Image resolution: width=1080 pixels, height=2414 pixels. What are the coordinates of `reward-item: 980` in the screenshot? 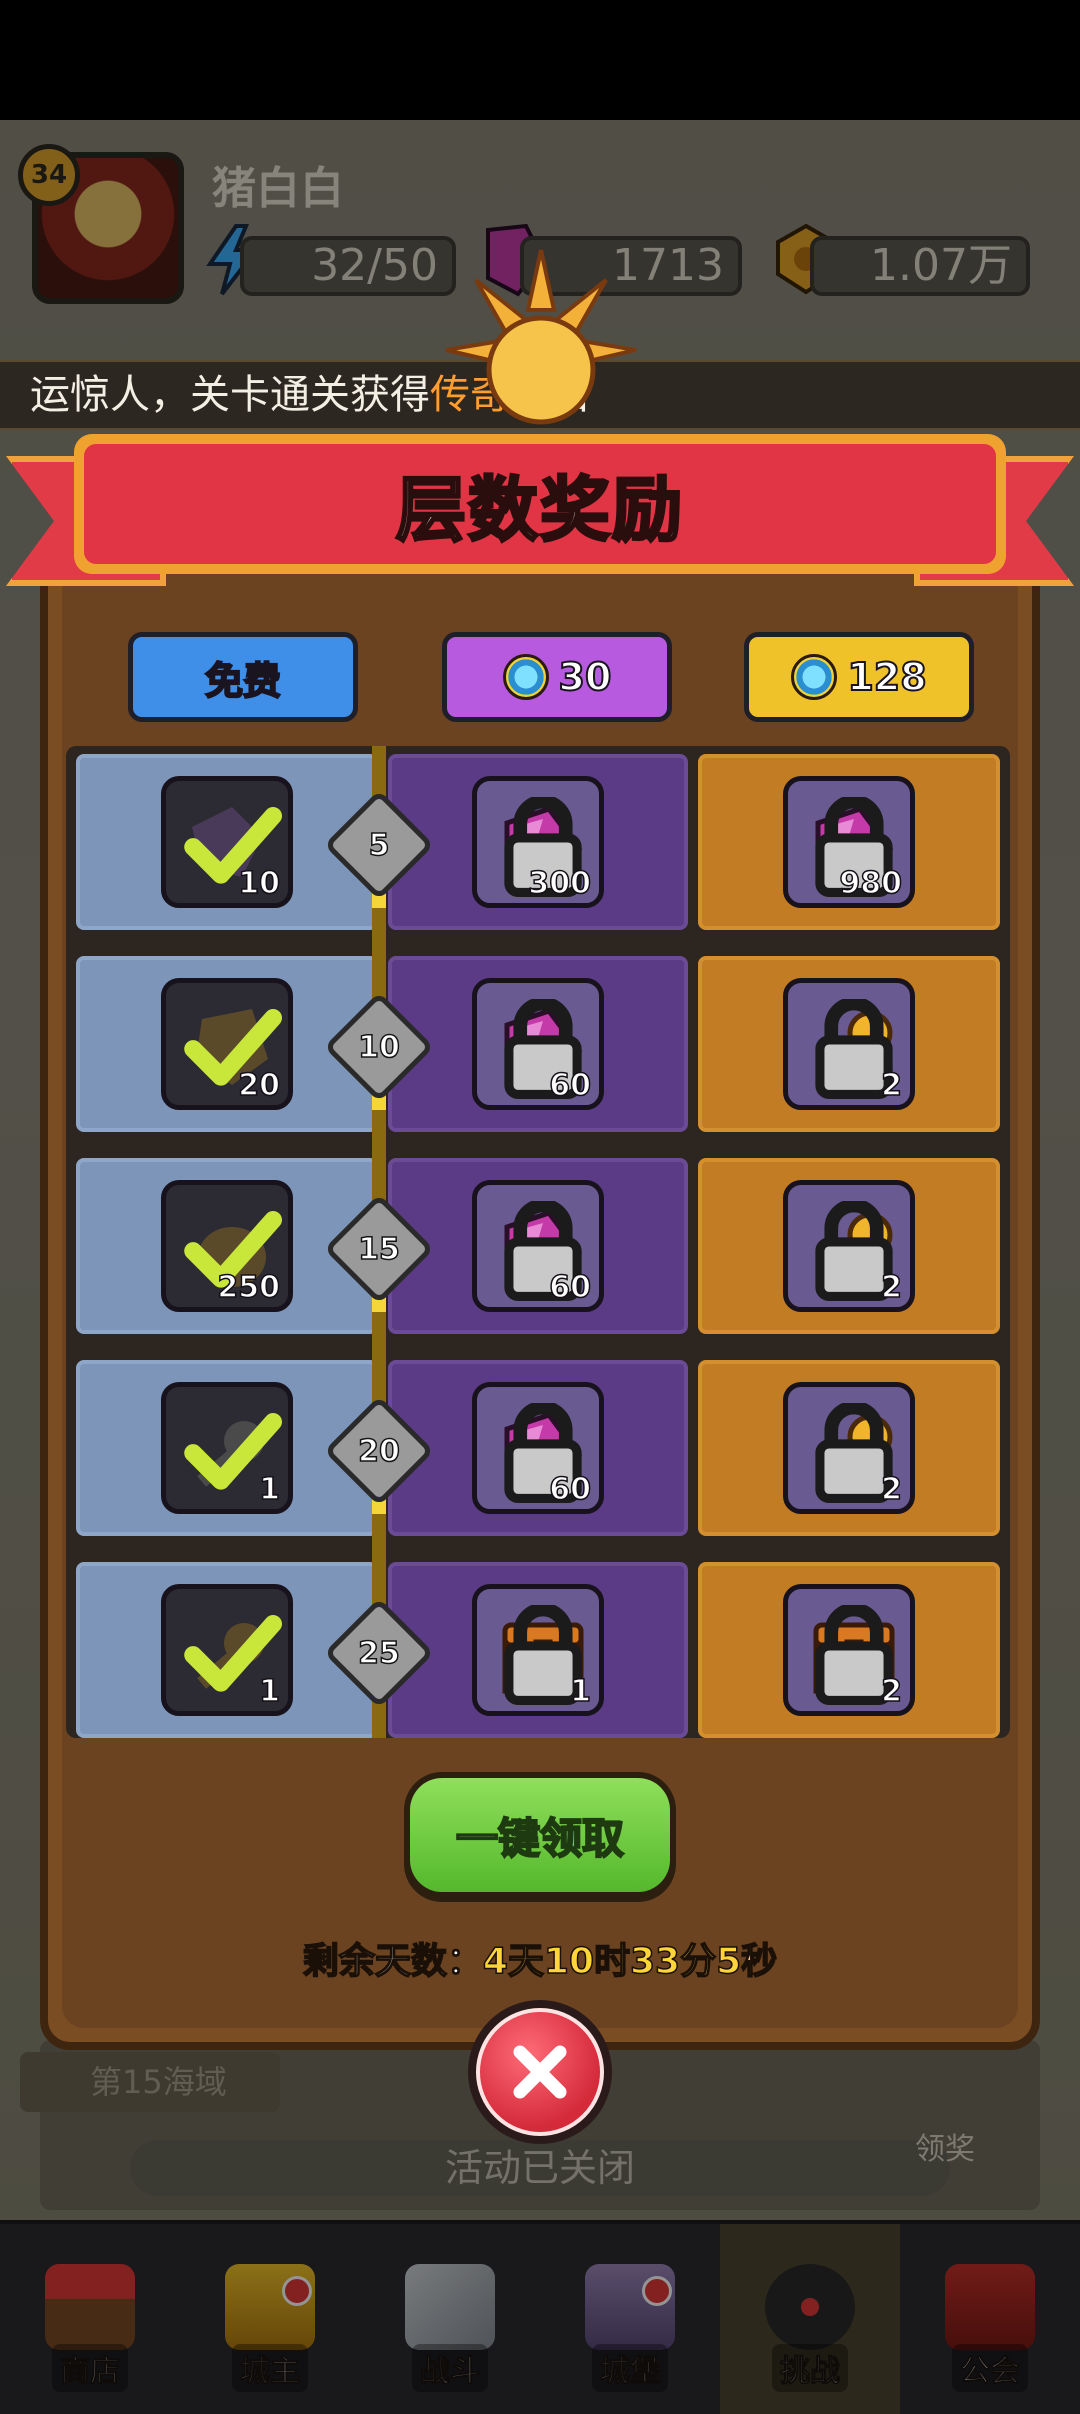 It's located at (849, 842).